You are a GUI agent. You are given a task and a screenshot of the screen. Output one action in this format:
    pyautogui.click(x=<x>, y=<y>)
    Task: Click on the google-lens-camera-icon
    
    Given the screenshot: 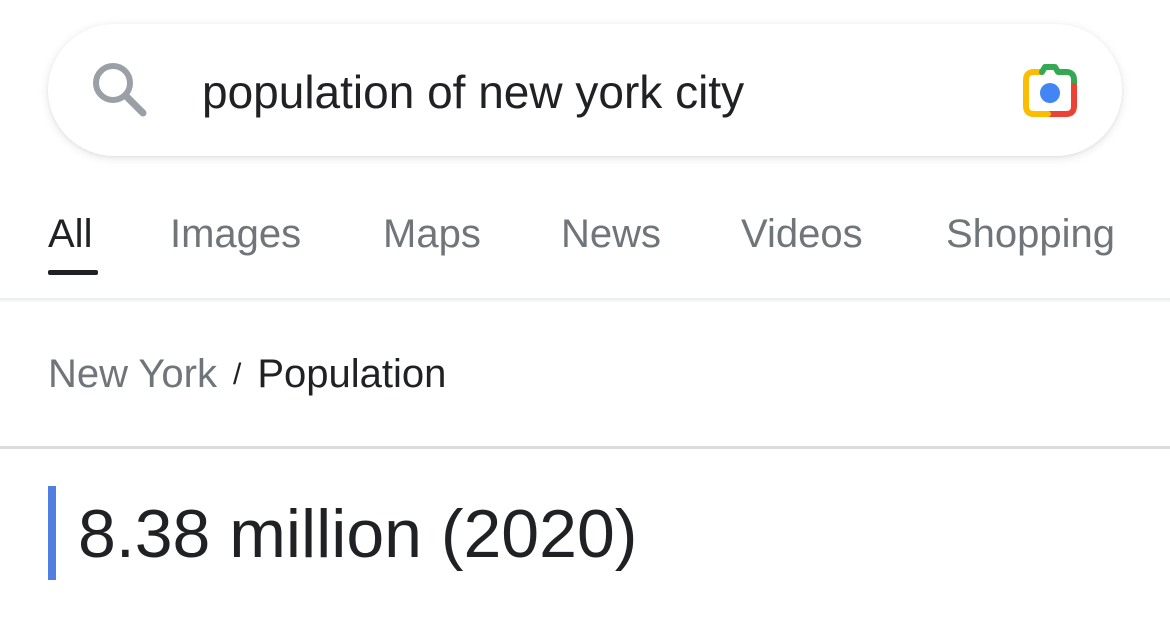 What is the action you would take?
    pyautogui.click(x=1050, y=91)
    